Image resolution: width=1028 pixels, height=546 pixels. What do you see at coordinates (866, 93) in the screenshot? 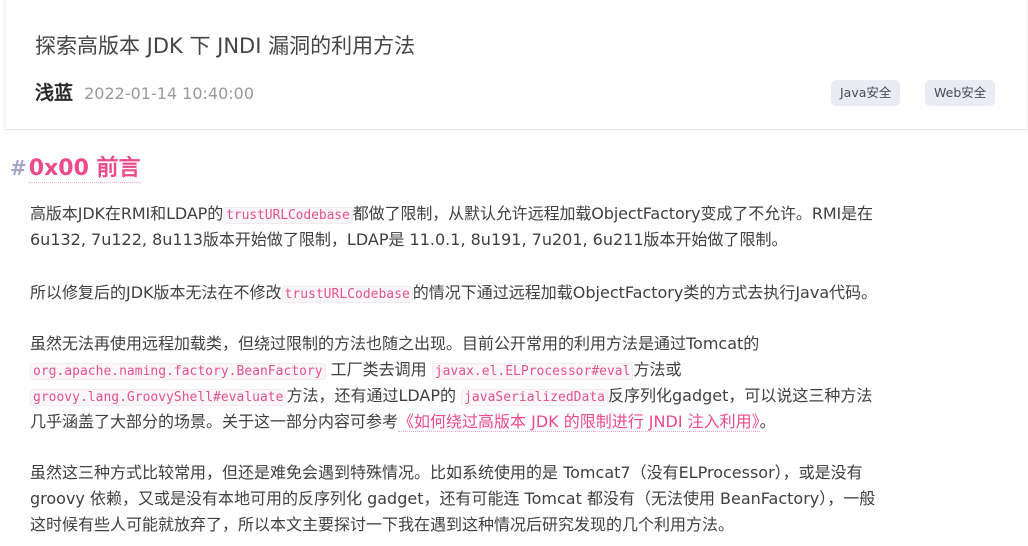
I see `tag-java-security: Java安全` at bounding box center [866, 93].